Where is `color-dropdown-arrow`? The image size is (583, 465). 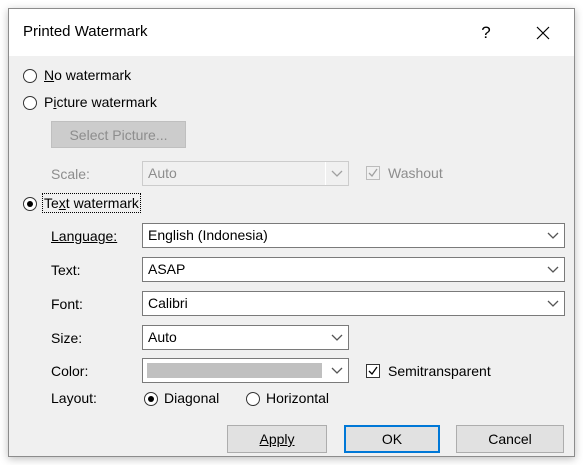
color-dropdown-arrow is located at coordinates (336, 370).